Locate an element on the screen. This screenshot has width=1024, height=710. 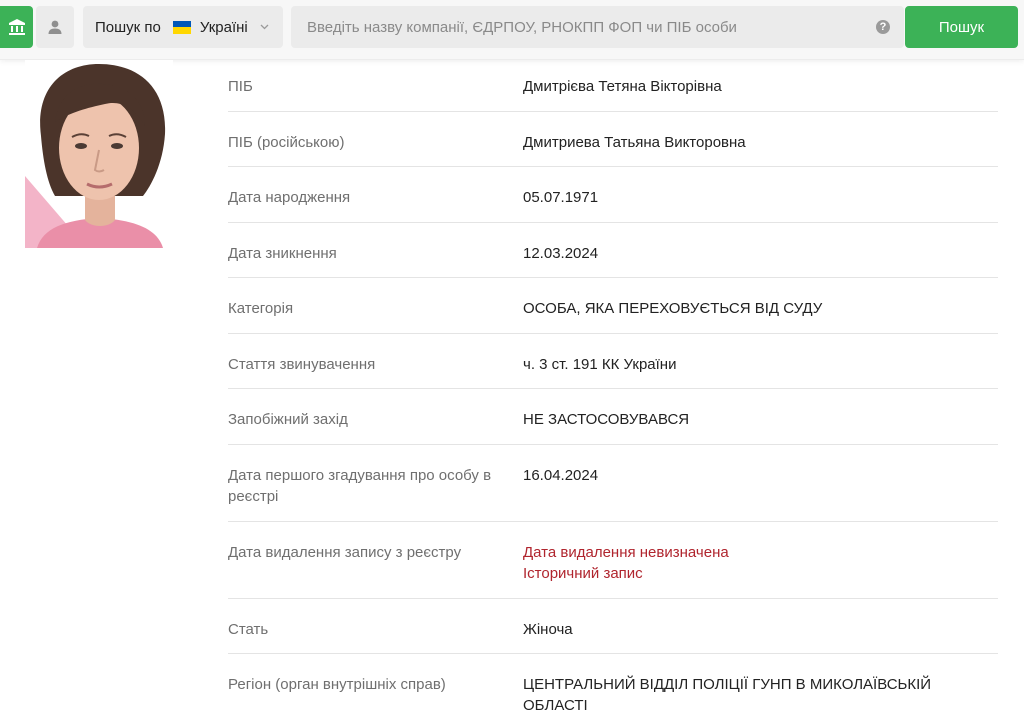
scope-prefix: Пошук по is located at coordinates (128, 27).